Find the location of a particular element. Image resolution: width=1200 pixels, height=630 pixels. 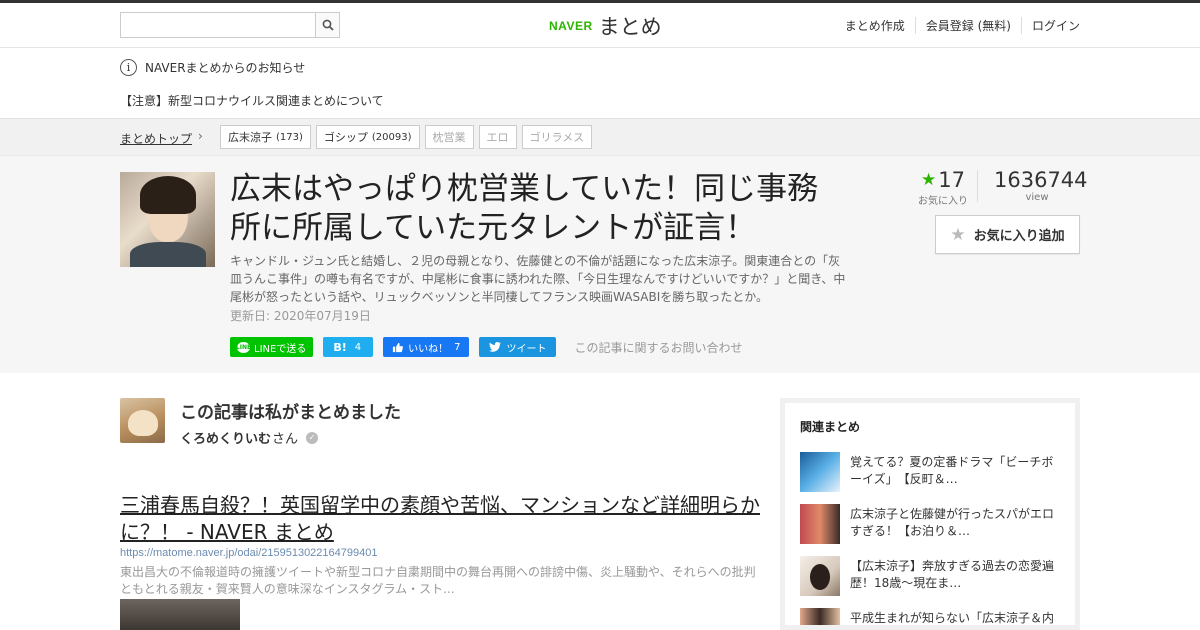

register-link: 会員登録 (無料) is located at coordinates (967, 25).